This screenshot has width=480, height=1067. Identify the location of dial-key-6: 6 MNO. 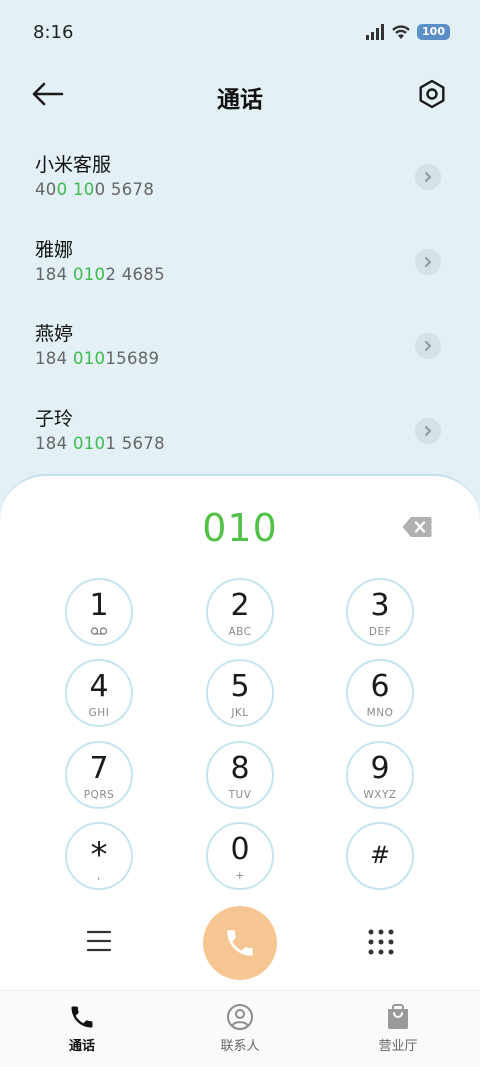
(380, 693).